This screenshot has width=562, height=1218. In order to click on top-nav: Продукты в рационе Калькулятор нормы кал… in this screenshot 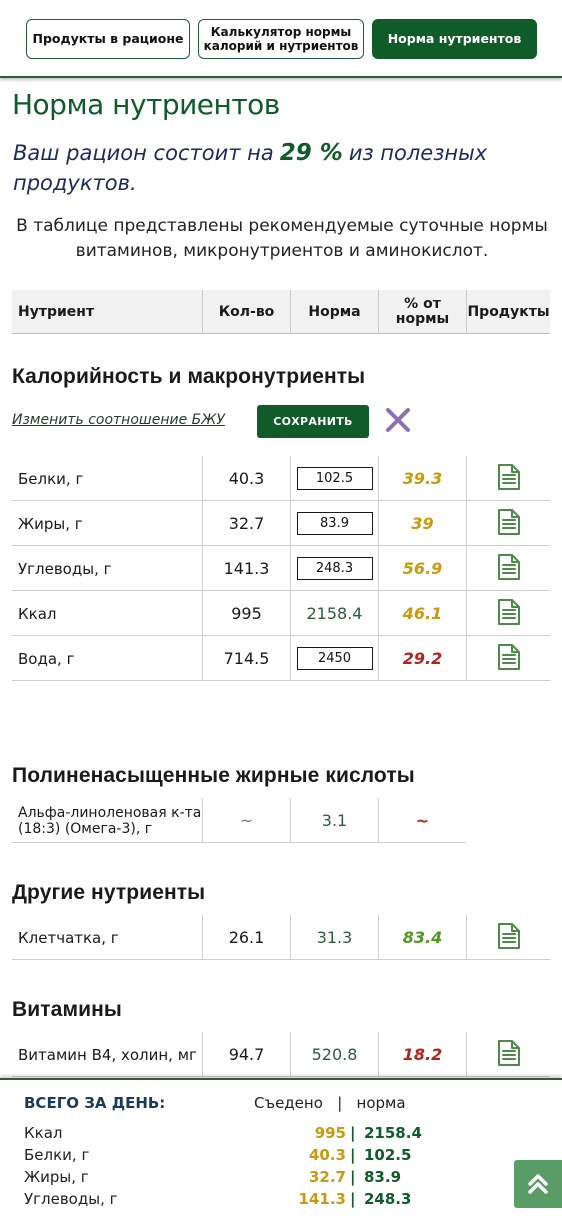, I will do `click(281, 39)`.